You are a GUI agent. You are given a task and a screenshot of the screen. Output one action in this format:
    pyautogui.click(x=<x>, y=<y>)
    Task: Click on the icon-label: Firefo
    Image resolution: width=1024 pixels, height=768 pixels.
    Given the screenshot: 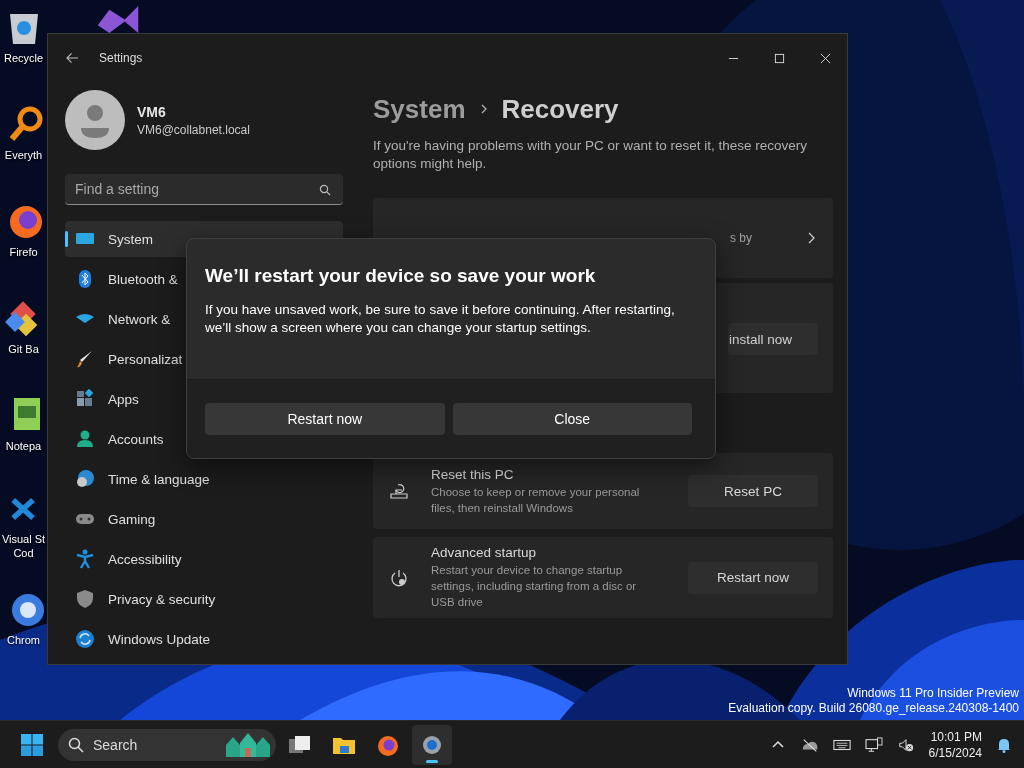 What is the action you would take?
    pyautogui.click(x=23, y=252)
    